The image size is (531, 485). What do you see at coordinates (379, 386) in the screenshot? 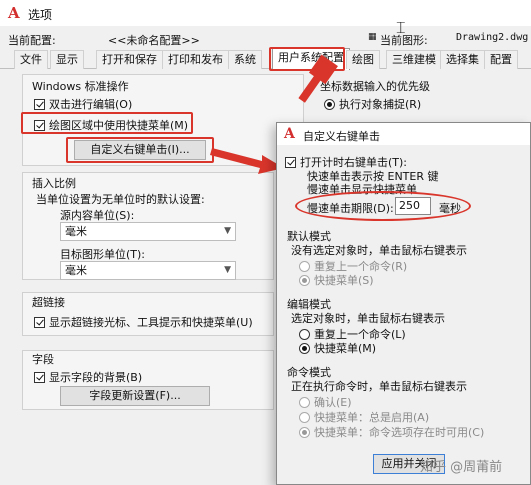
I see `cmd-mode-desc: 正在执行命令时，单击鼠标右键表示` at bounding box center [379, 386].